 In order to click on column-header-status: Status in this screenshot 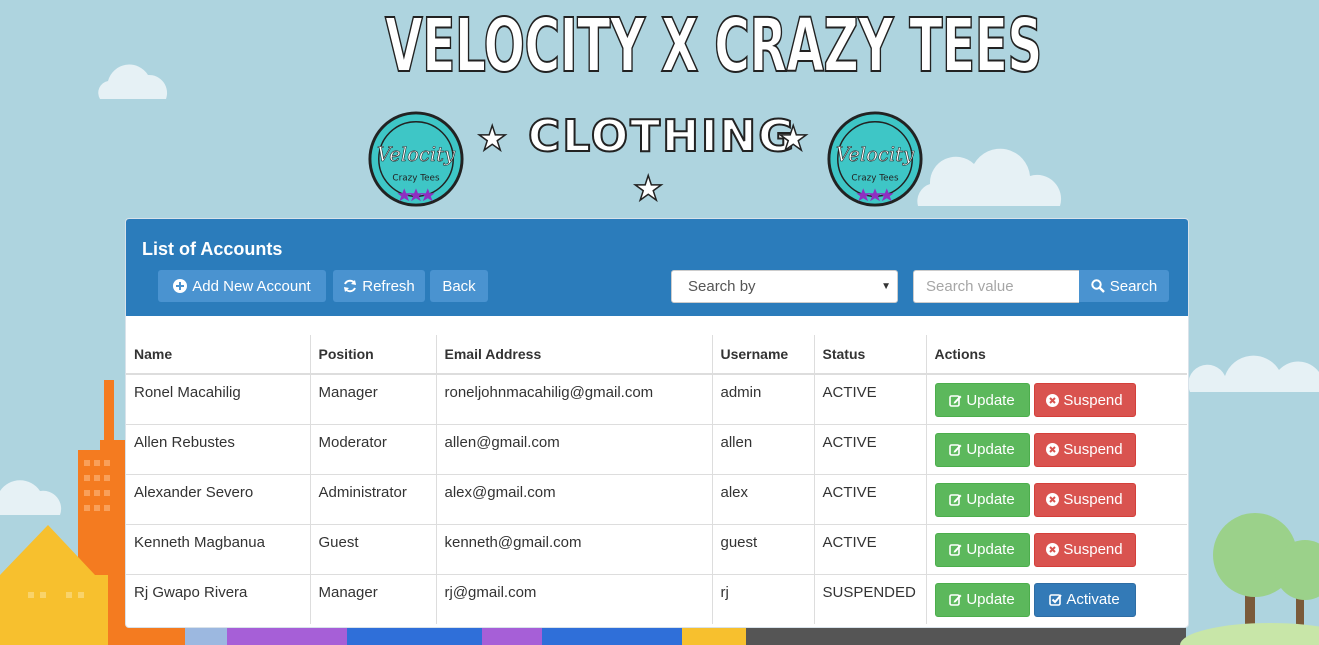, I will do `click(869, 355)`.